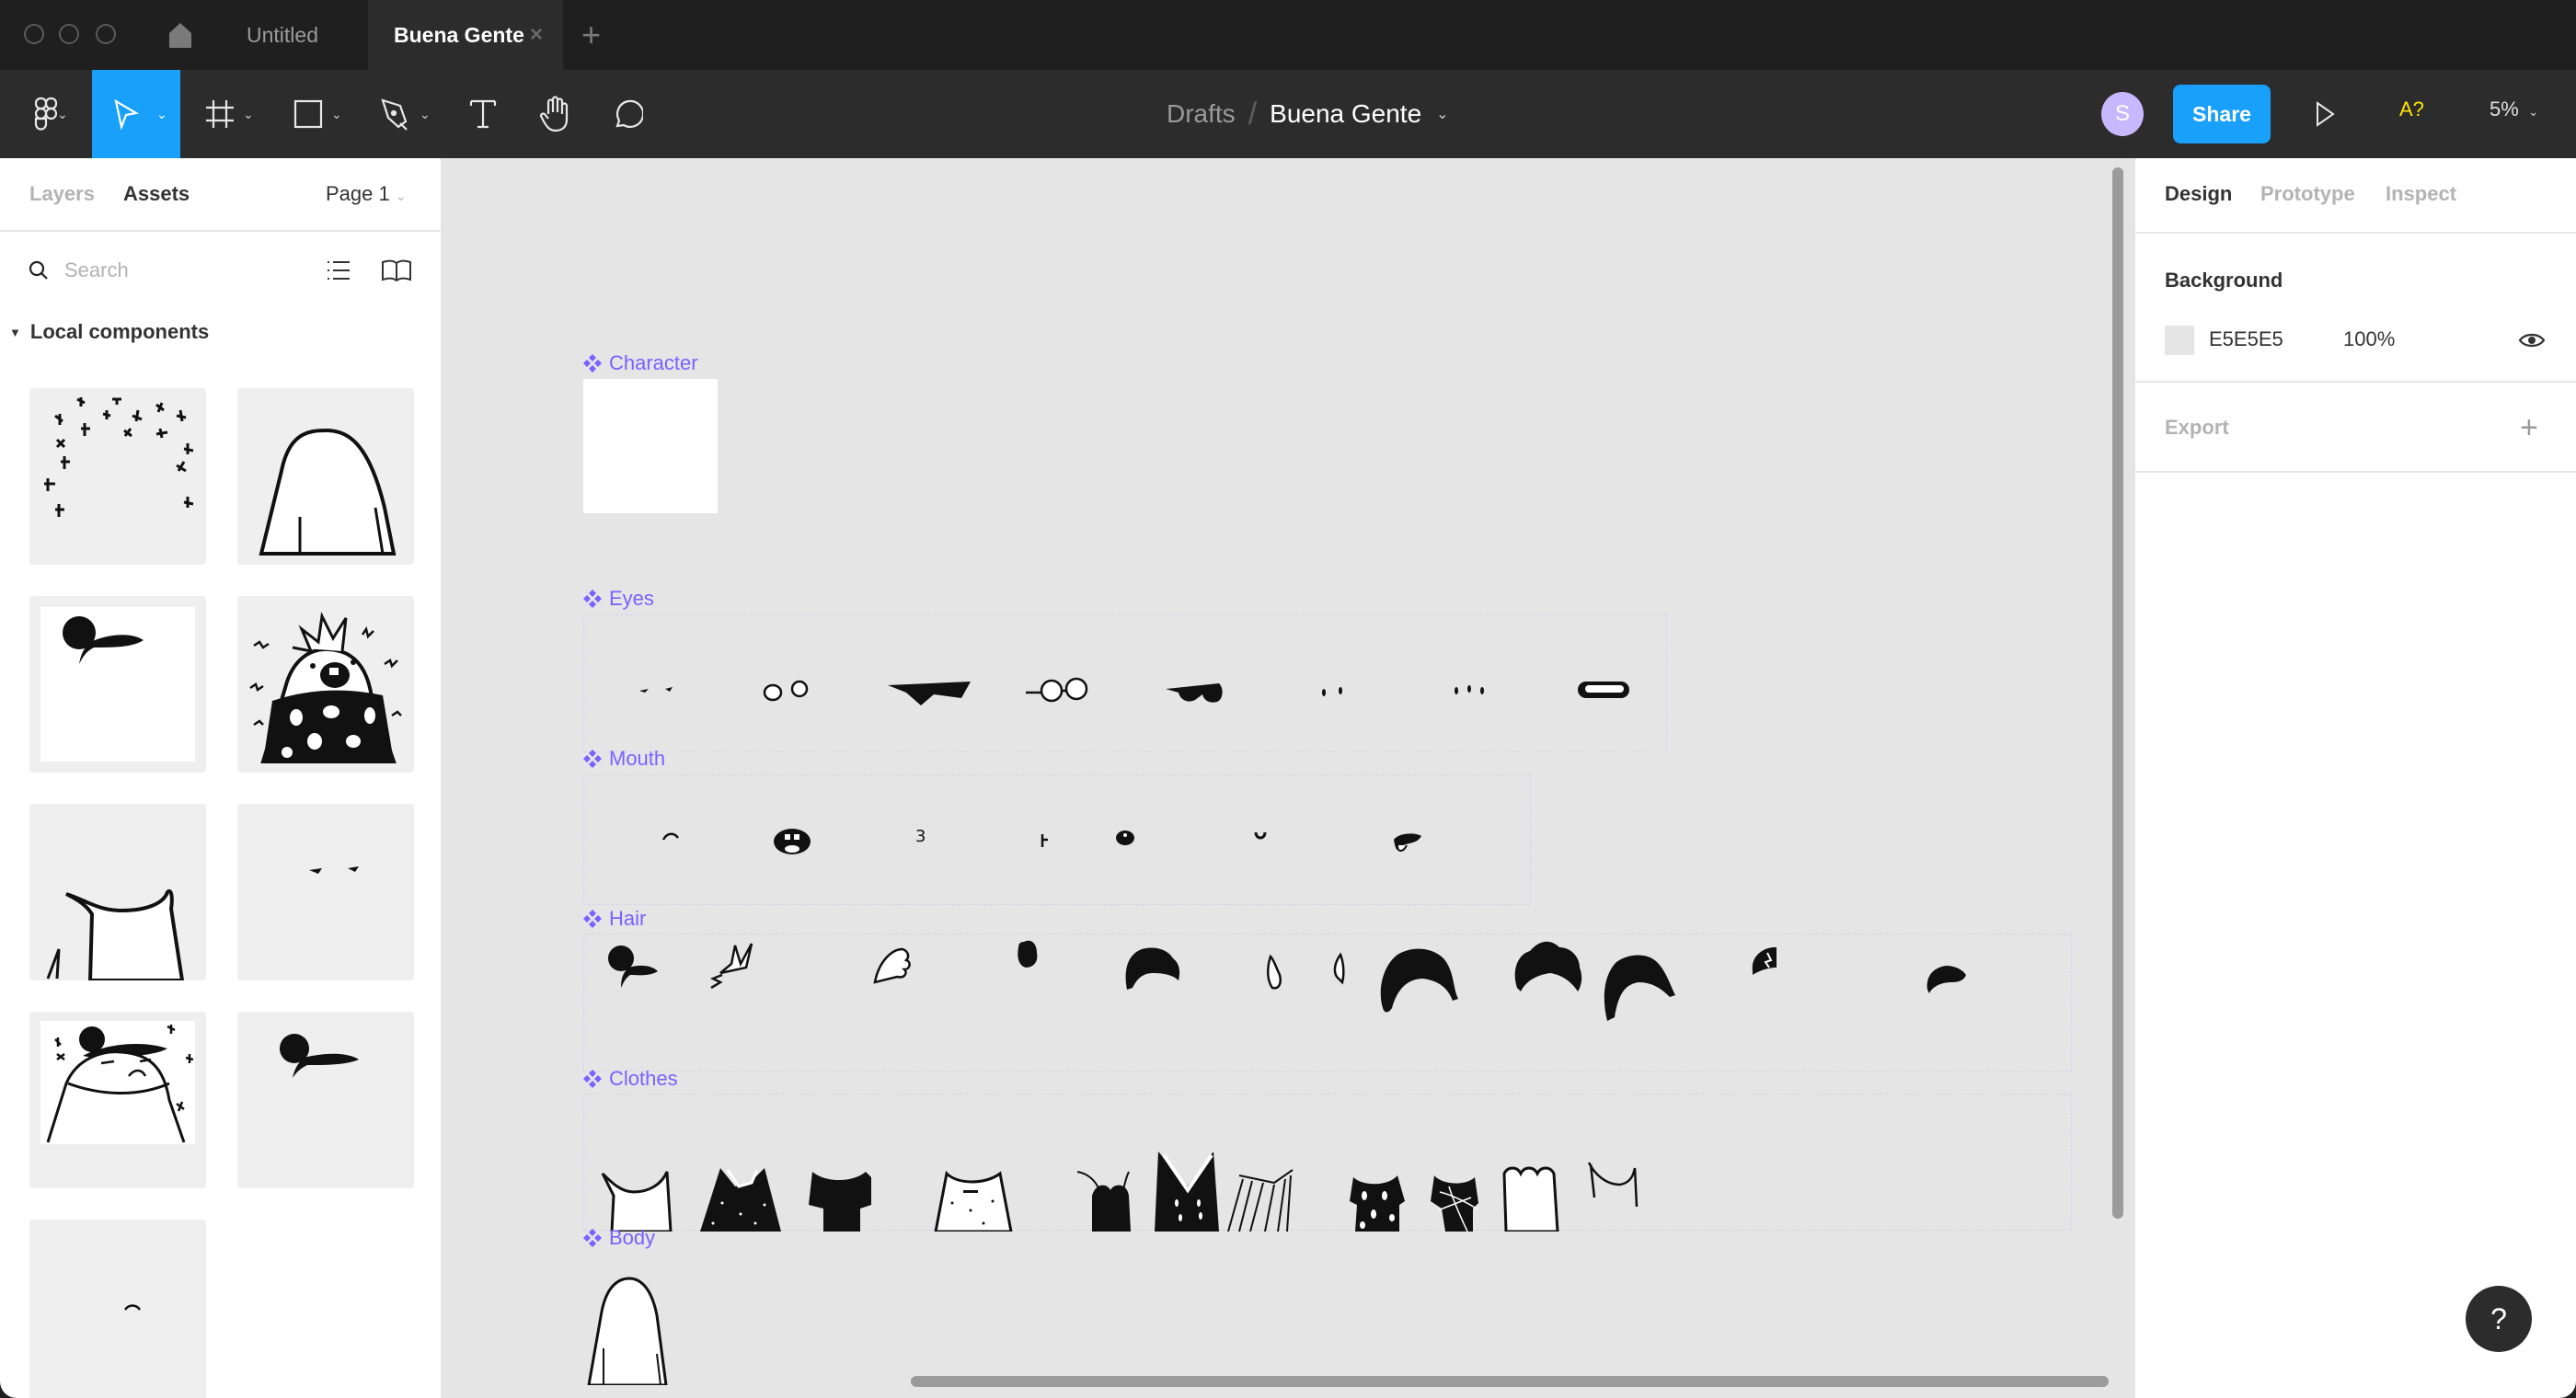  Describe the element at coordinates (334, 870) in the screenshot. I see `eyes-component-thumbnail-icon` at that location.